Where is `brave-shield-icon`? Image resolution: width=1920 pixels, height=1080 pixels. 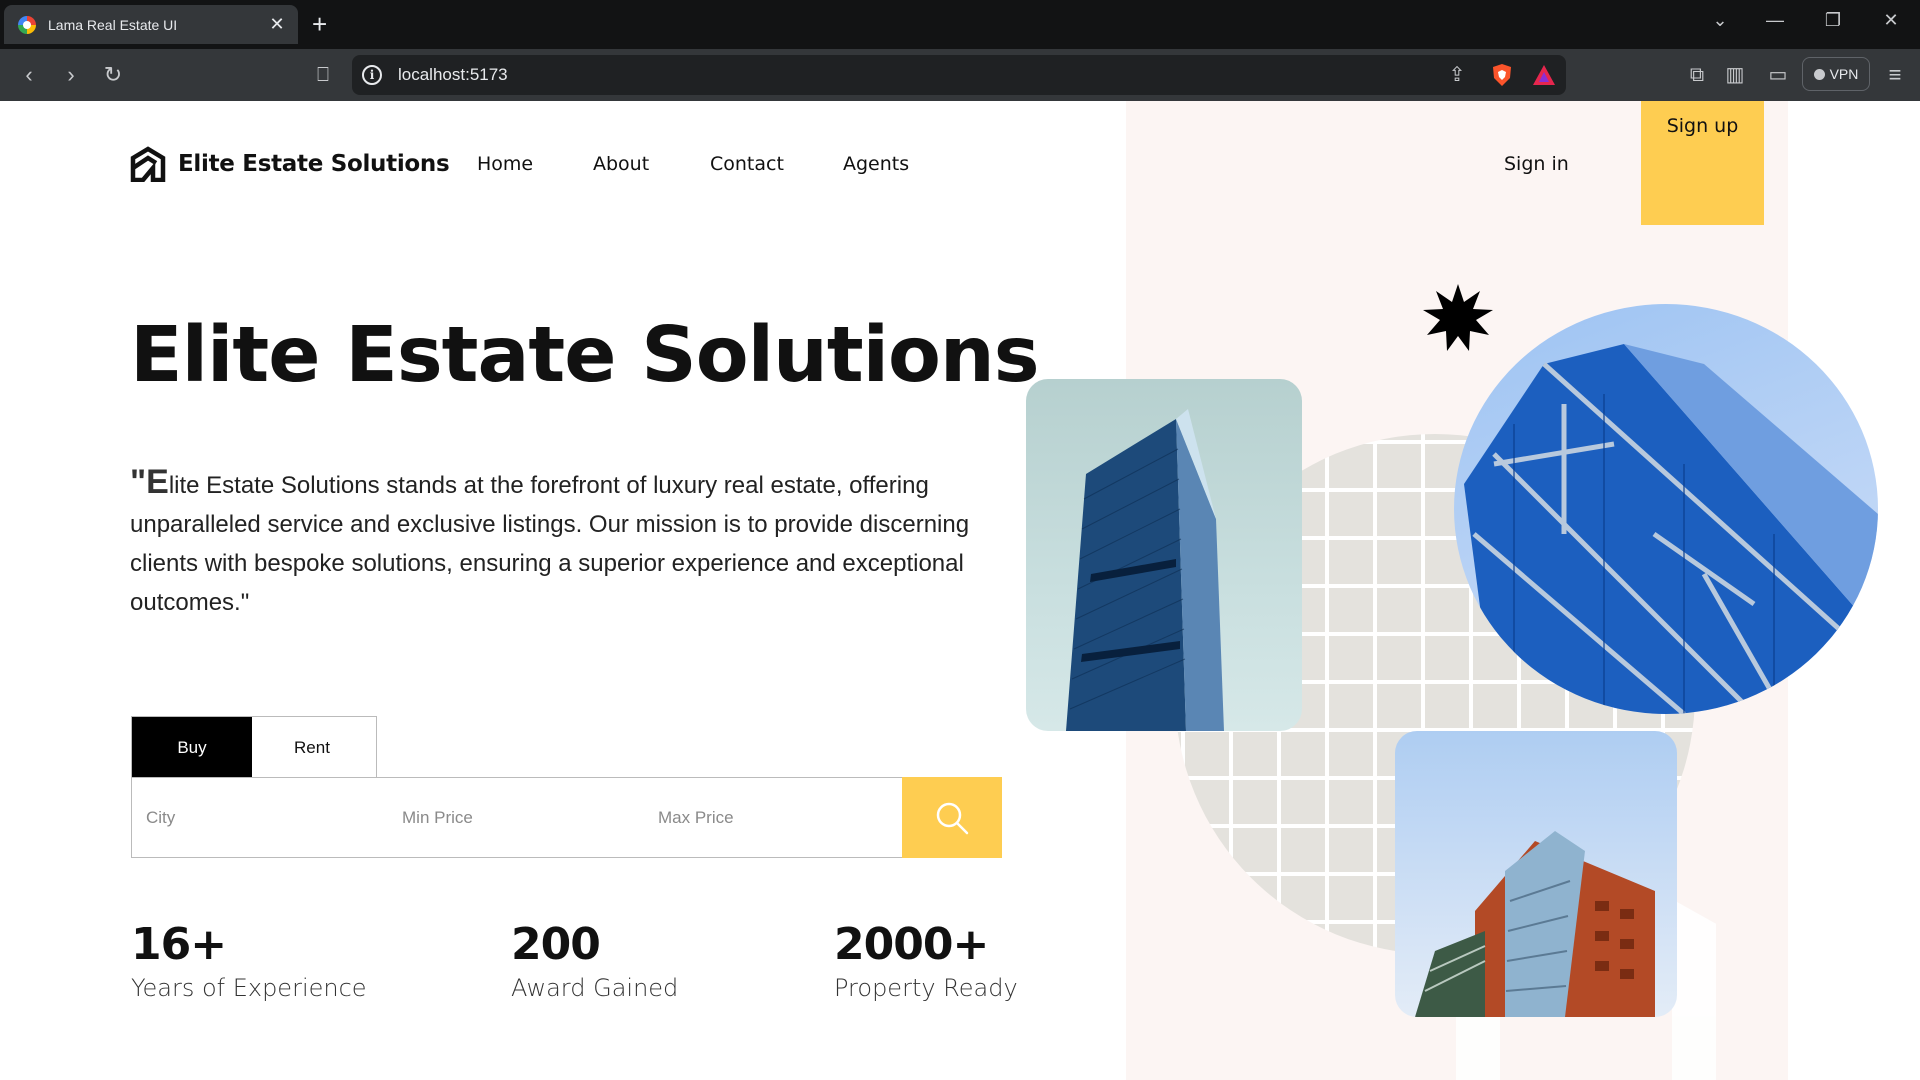
brave-shield-icon is located at coordinates (1502, 75).